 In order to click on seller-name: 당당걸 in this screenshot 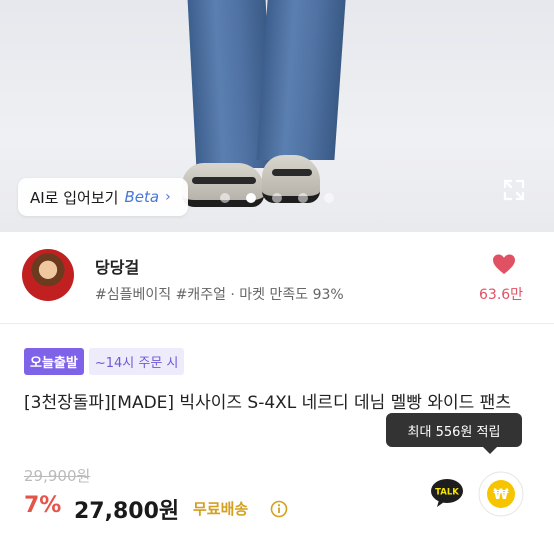, I will do `click(117, 266)`.